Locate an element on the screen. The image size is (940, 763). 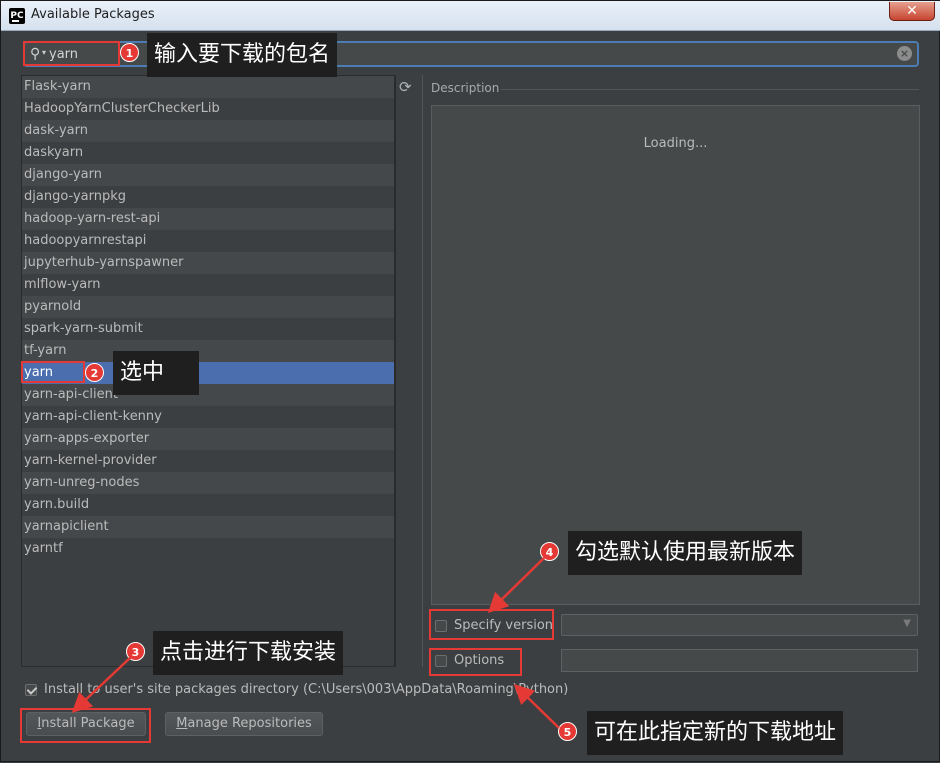
callout-specify-version: 勾选默认使用最新版本 is located at coordinates (685, 553).